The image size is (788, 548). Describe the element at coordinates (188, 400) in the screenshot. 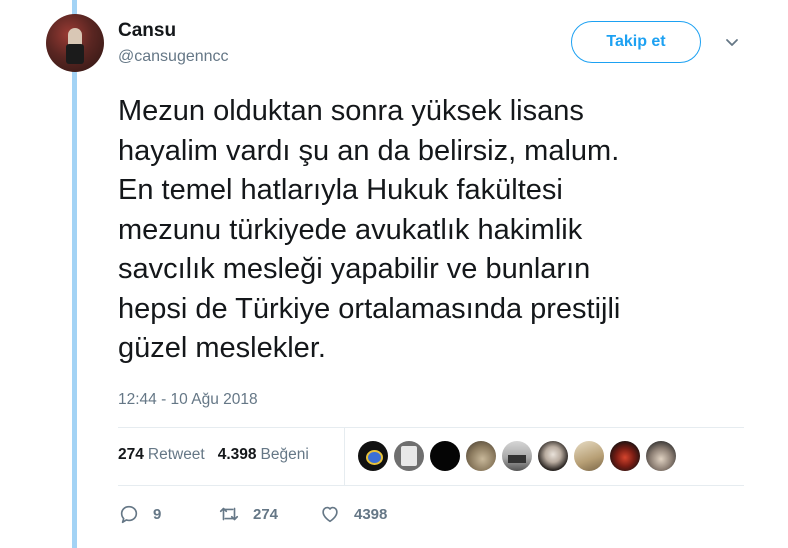

I see `tweet-timestamp: 12:44 - 10 Ağu 2018` at that location.